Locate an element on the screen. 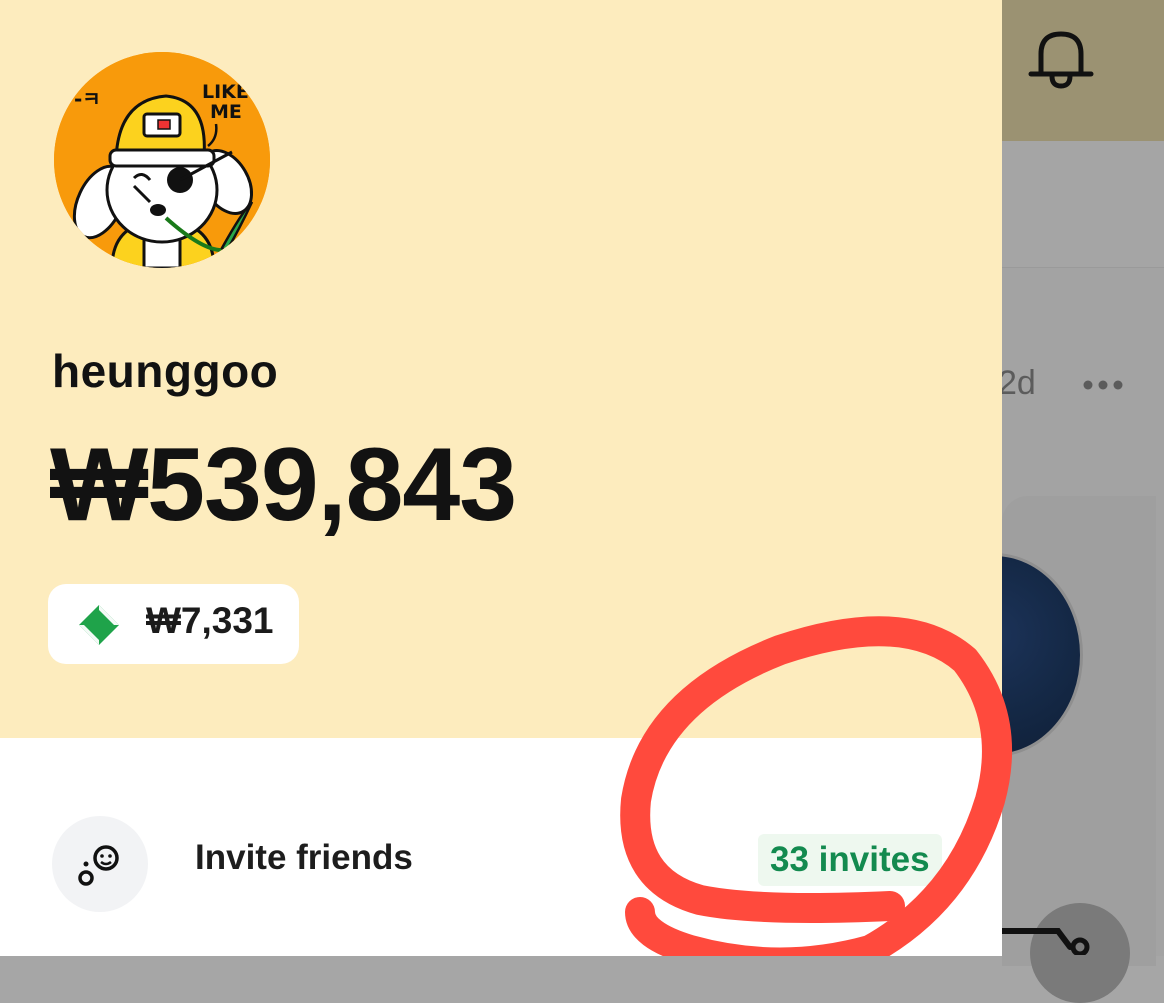  username: heunggoo is located at coordinates (165, 371).